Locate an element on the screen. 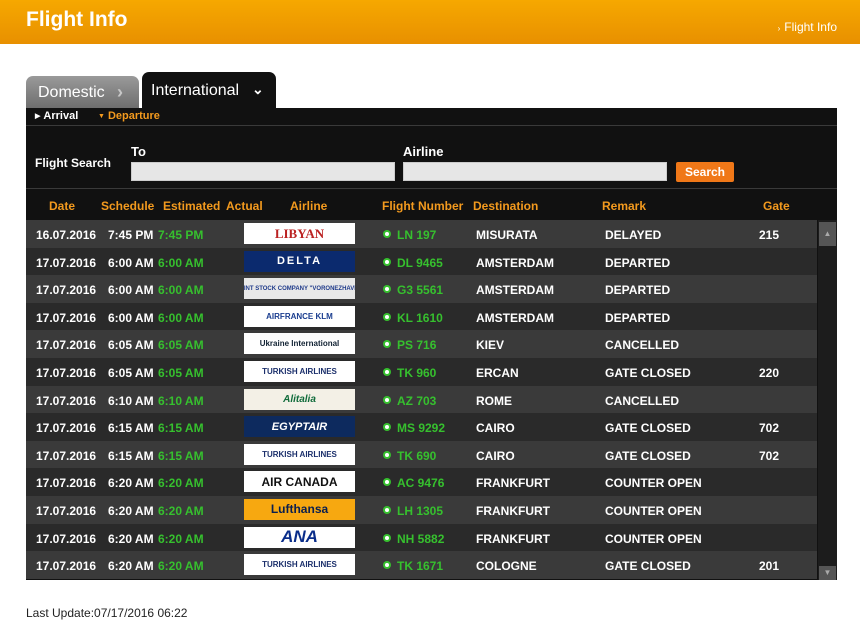 This screenshot has height=629, width=860. airline-logo: Ukraine International is located at coordinates (299, 344).